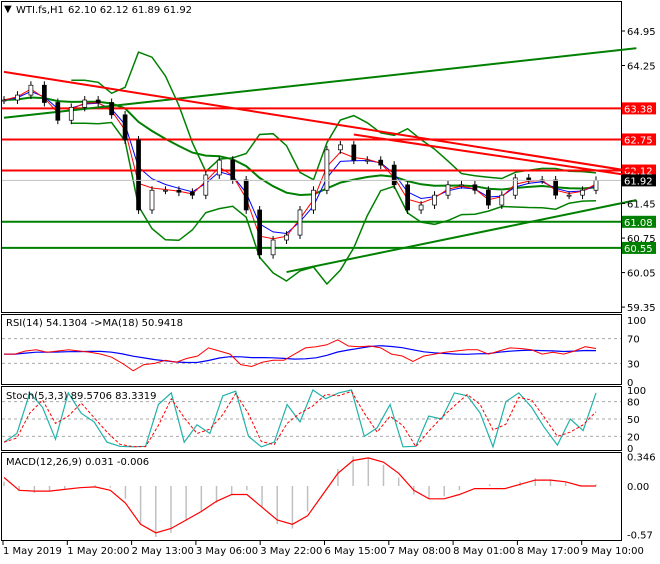 The width and height of the screenshot is (660, 564). Describe the element at coordinates (641, 274) in the screenshot. I see `price-tick-label: 60.05` at that location.